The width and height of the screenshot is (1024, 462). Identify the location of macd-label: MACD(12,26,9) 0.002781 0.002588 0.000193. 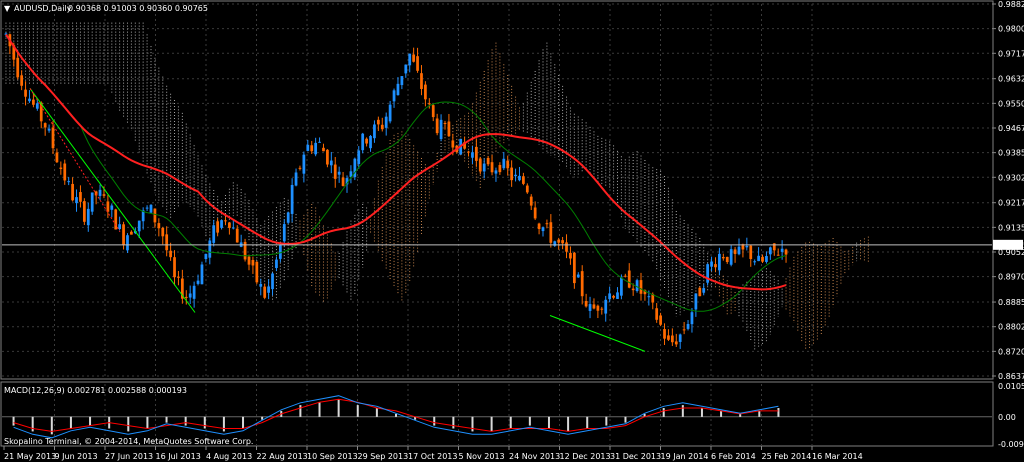
(95, 390).